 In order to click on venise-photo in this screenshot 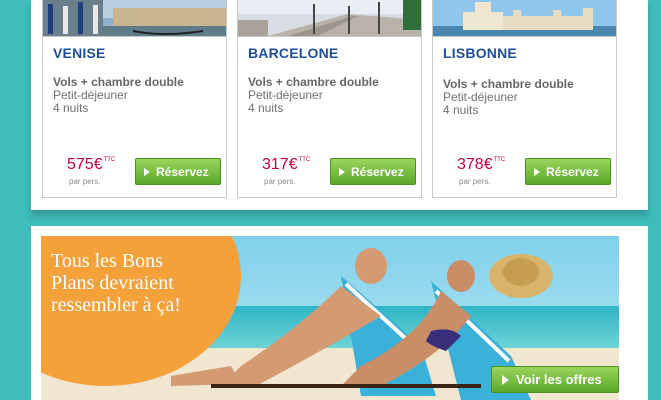, I will do `click(134, 18)`.